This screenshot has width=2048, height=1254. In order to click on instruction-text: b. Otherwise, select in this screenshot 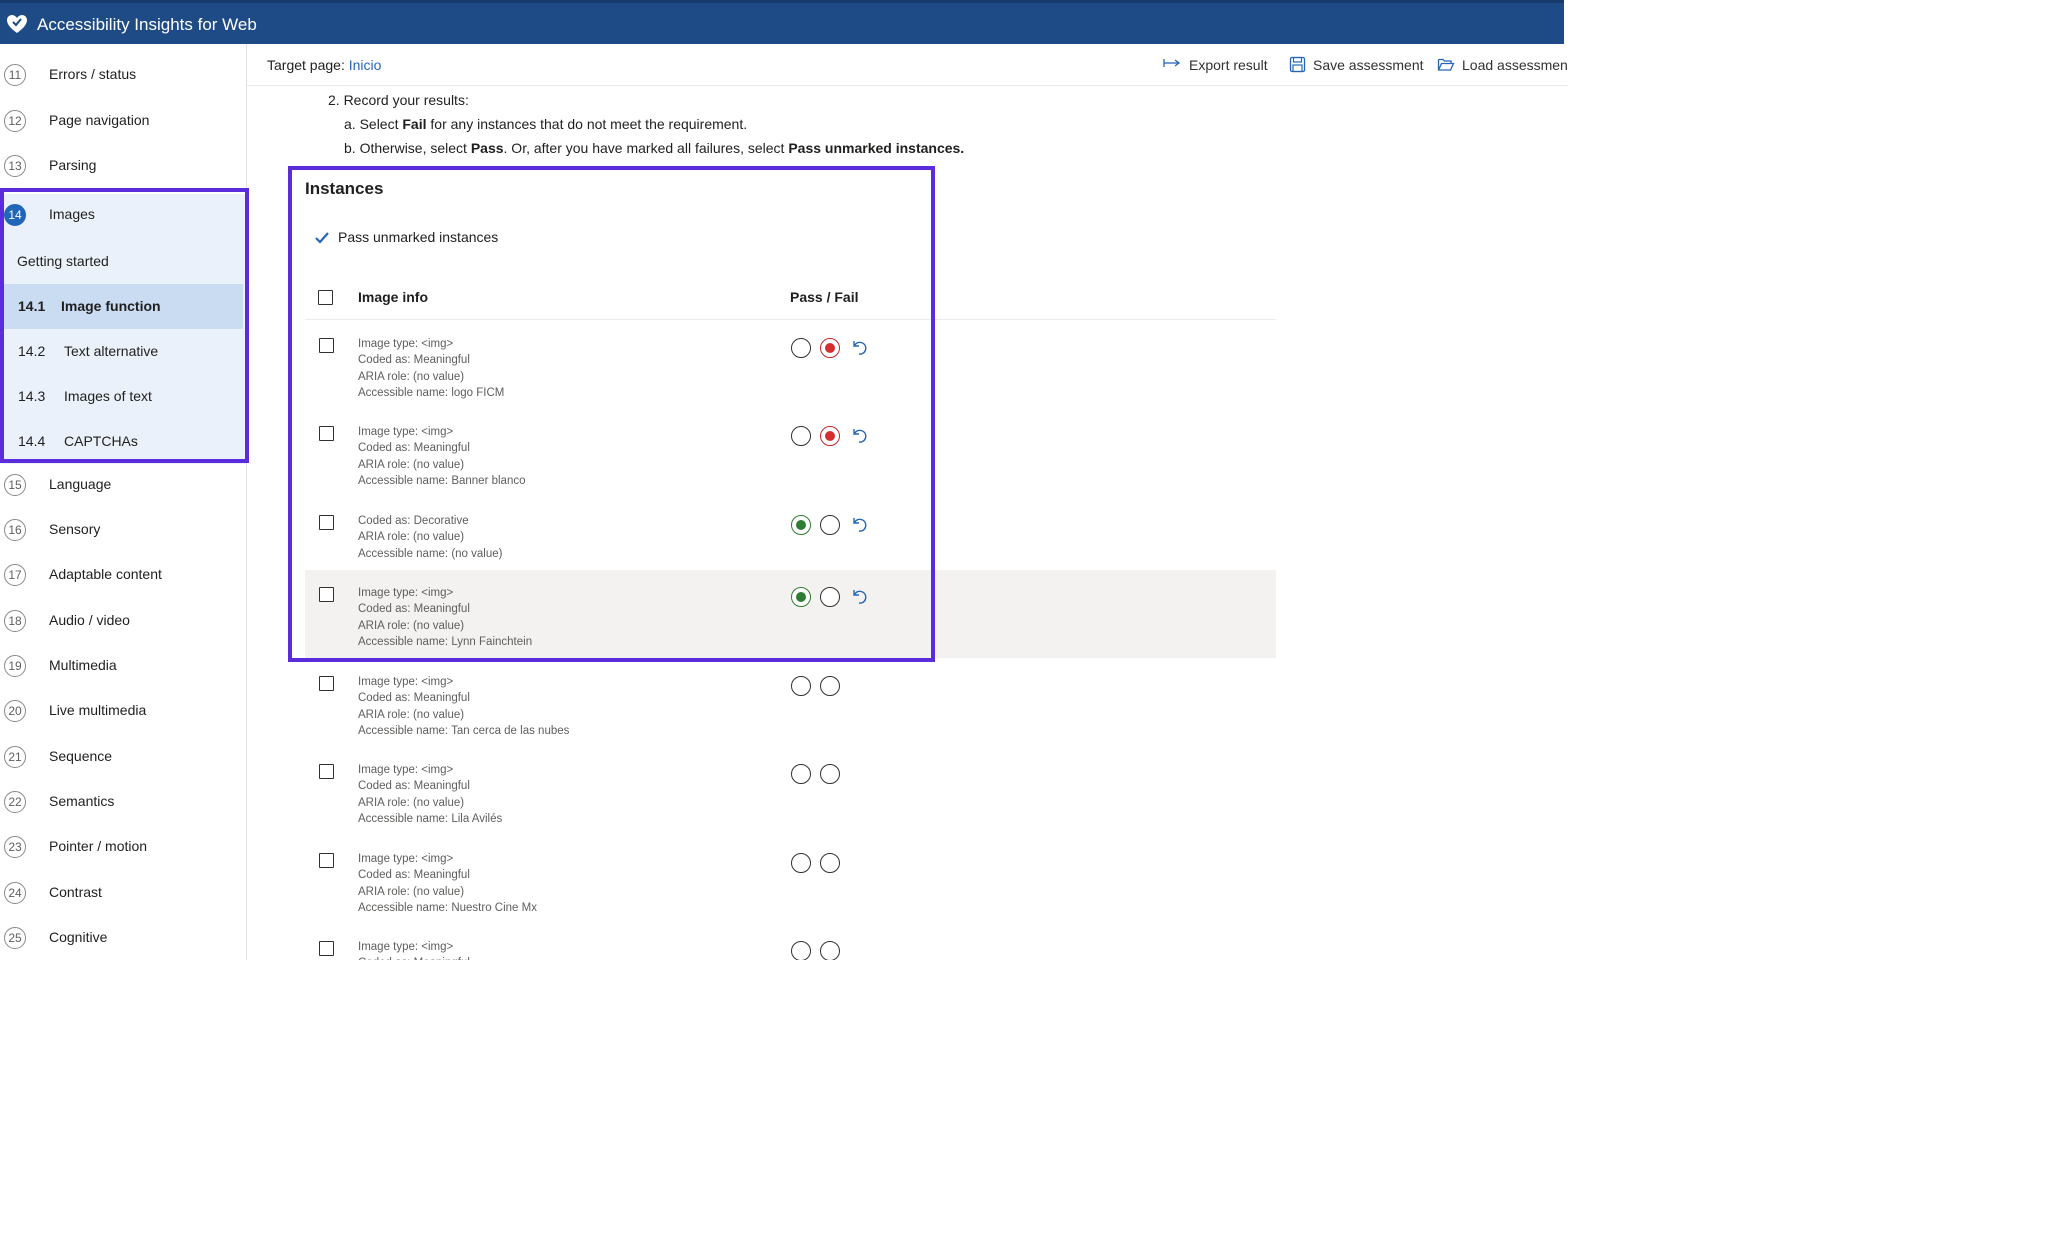, I will do `click(407, 148)`.